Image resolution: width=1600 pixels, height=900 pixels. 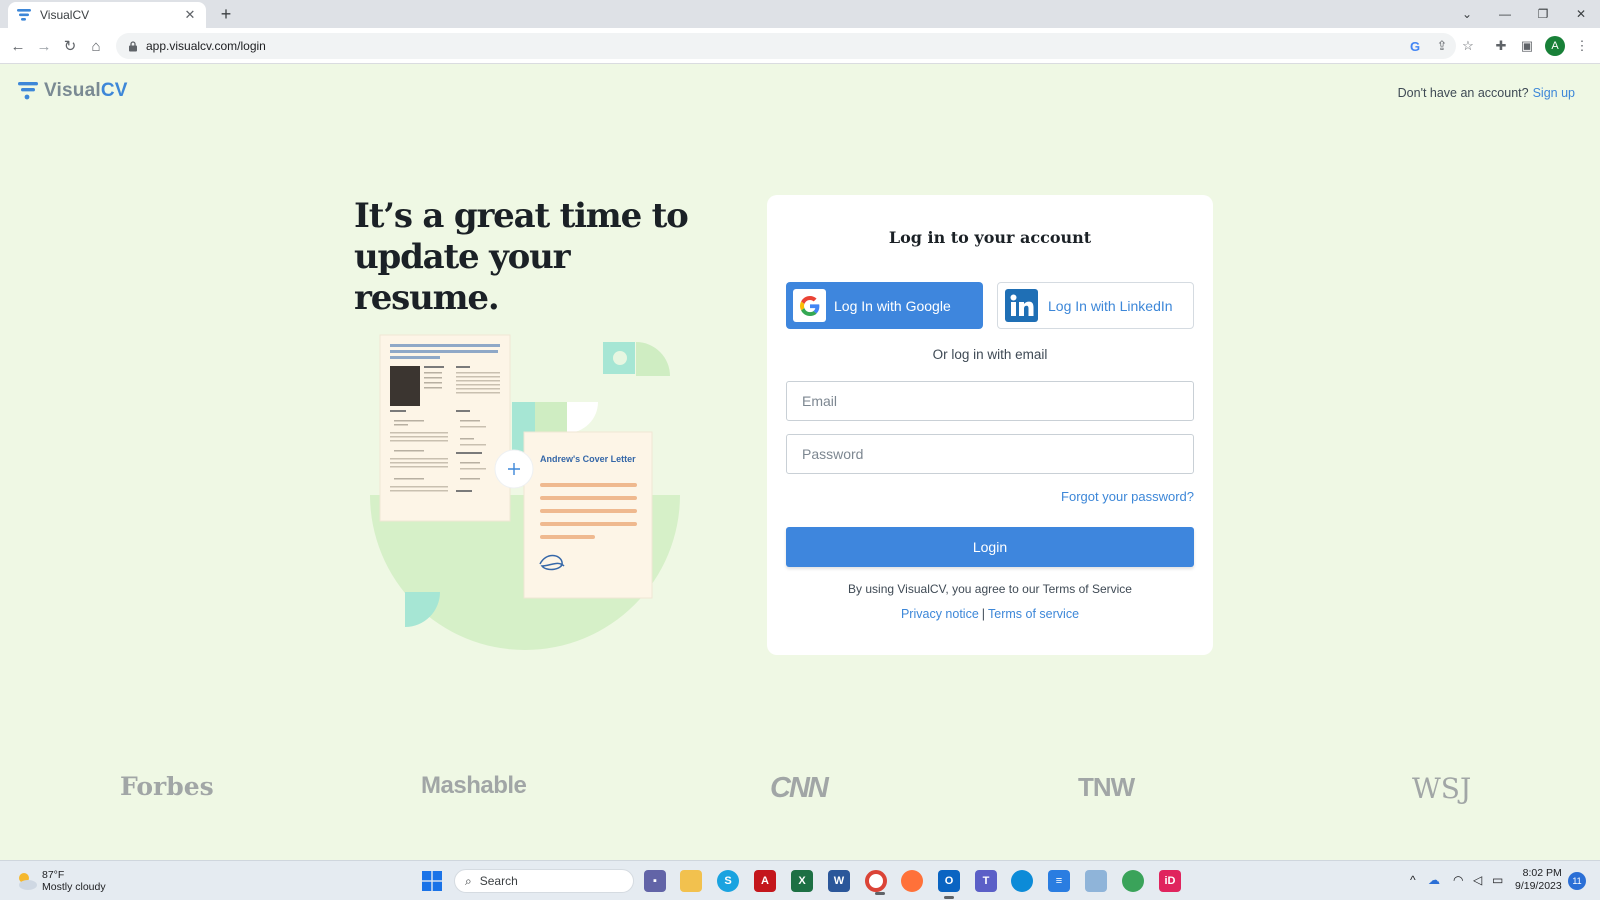 I want to click on back-arrow-icon: ←, so click(x=18, y=46).